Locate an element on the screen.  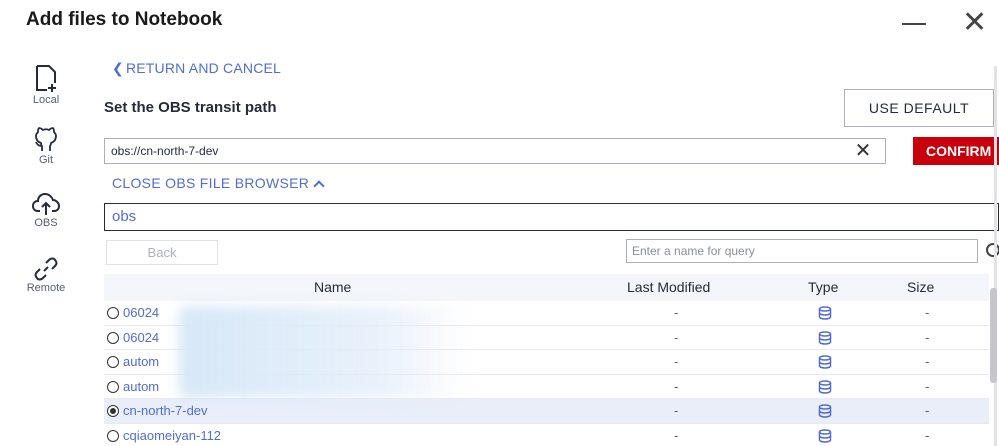
return-and-cancel-link: ❮ RETURN AND CANCEL is located at coordinates (196, 68).